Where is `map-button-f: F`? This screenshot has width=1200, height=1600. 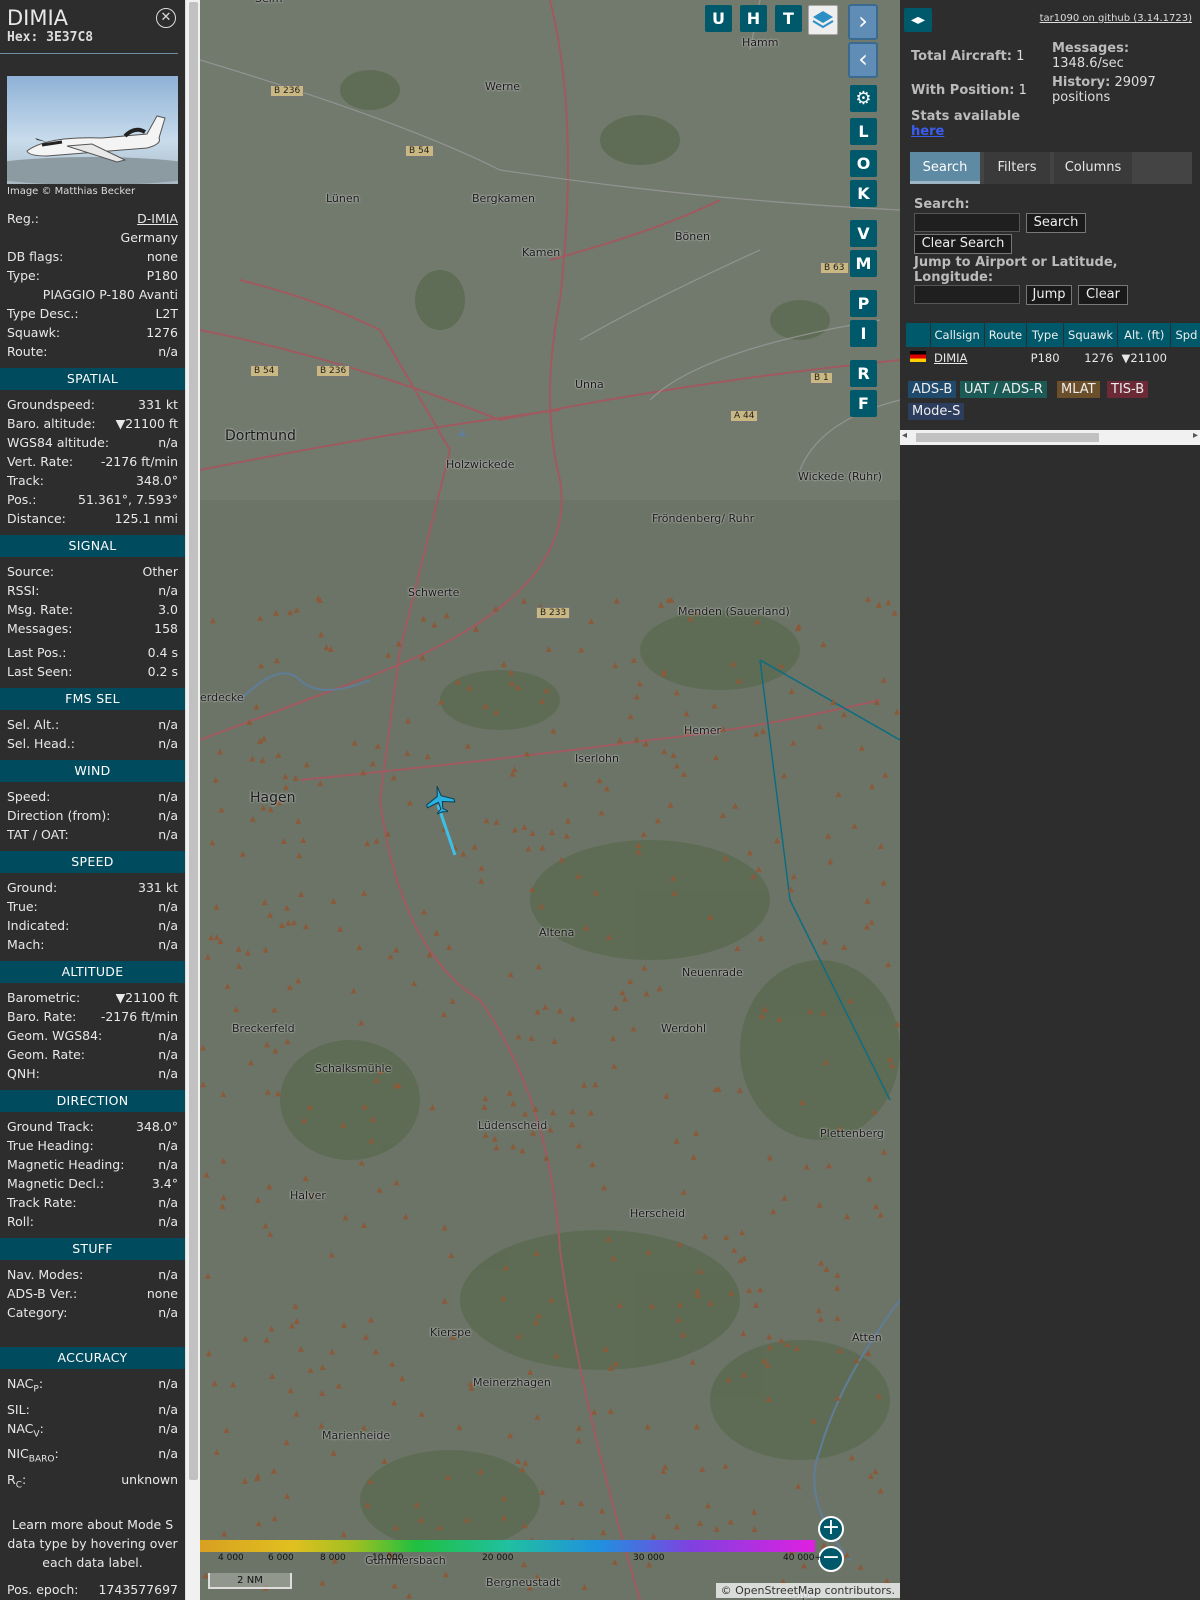 map-button-f: F is located at coordinates (863, 403).